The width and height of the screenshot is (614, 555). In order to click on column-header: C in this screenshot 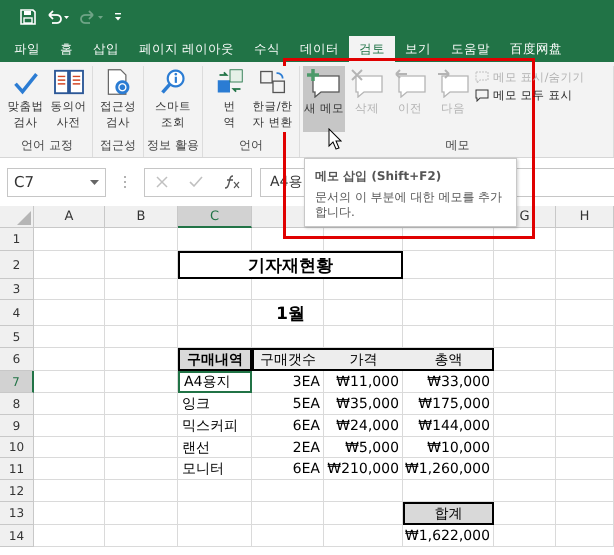, I will do `click(215, 217)`.